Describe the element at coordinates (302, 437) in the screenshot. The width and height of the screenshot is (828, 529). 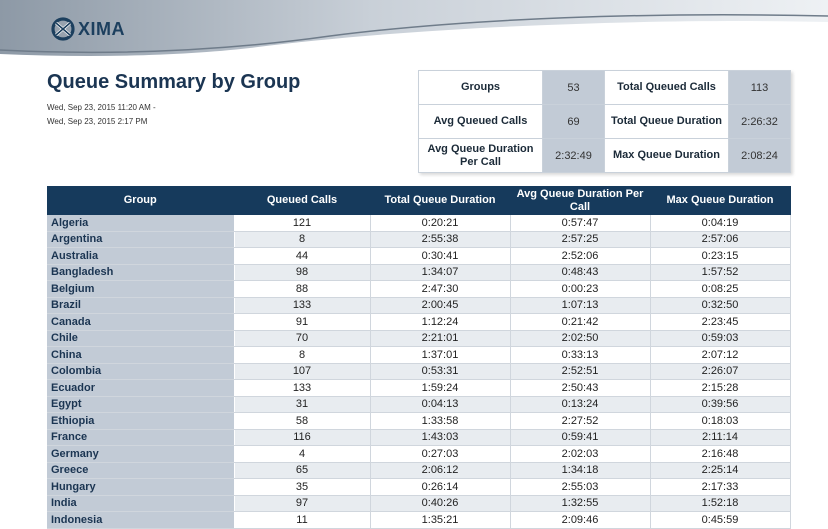
I see `queued-calls-cell: 116` at that location.